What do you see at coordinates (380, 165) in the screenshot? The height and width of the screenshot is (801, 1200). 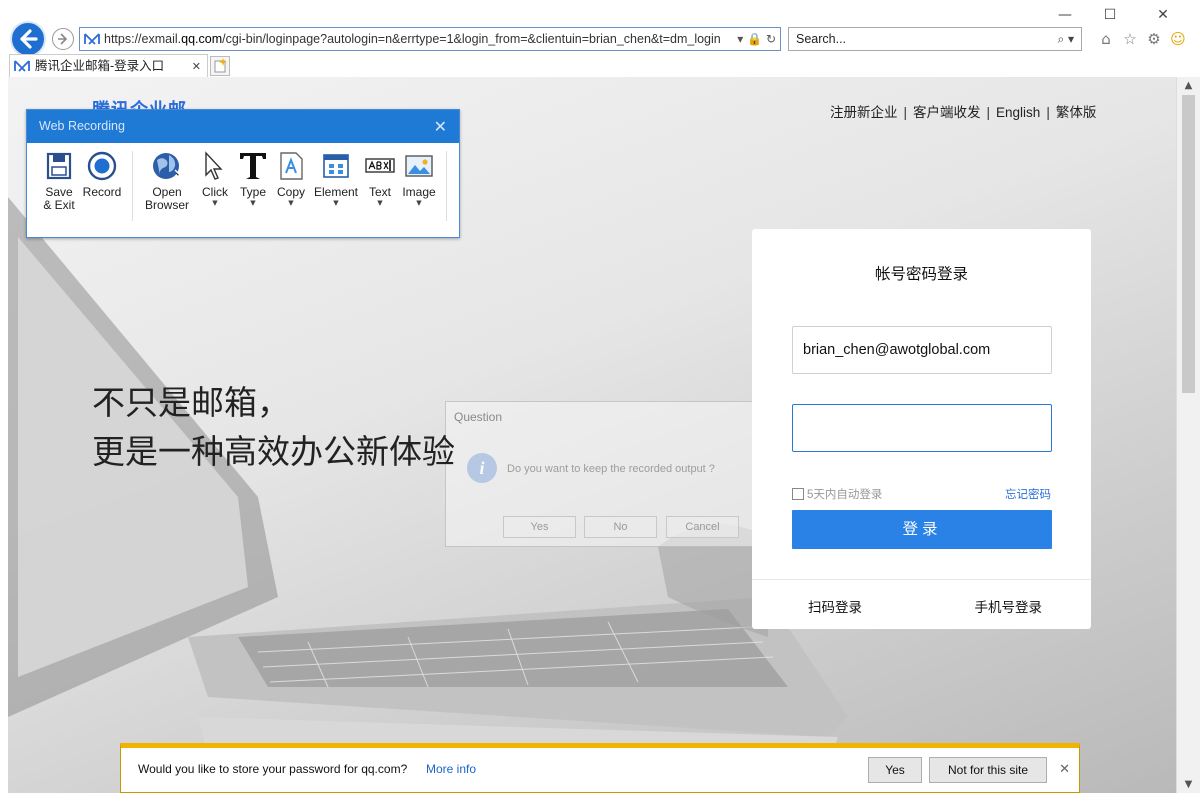 I see `text-icon` at bounding box center [380, 165].